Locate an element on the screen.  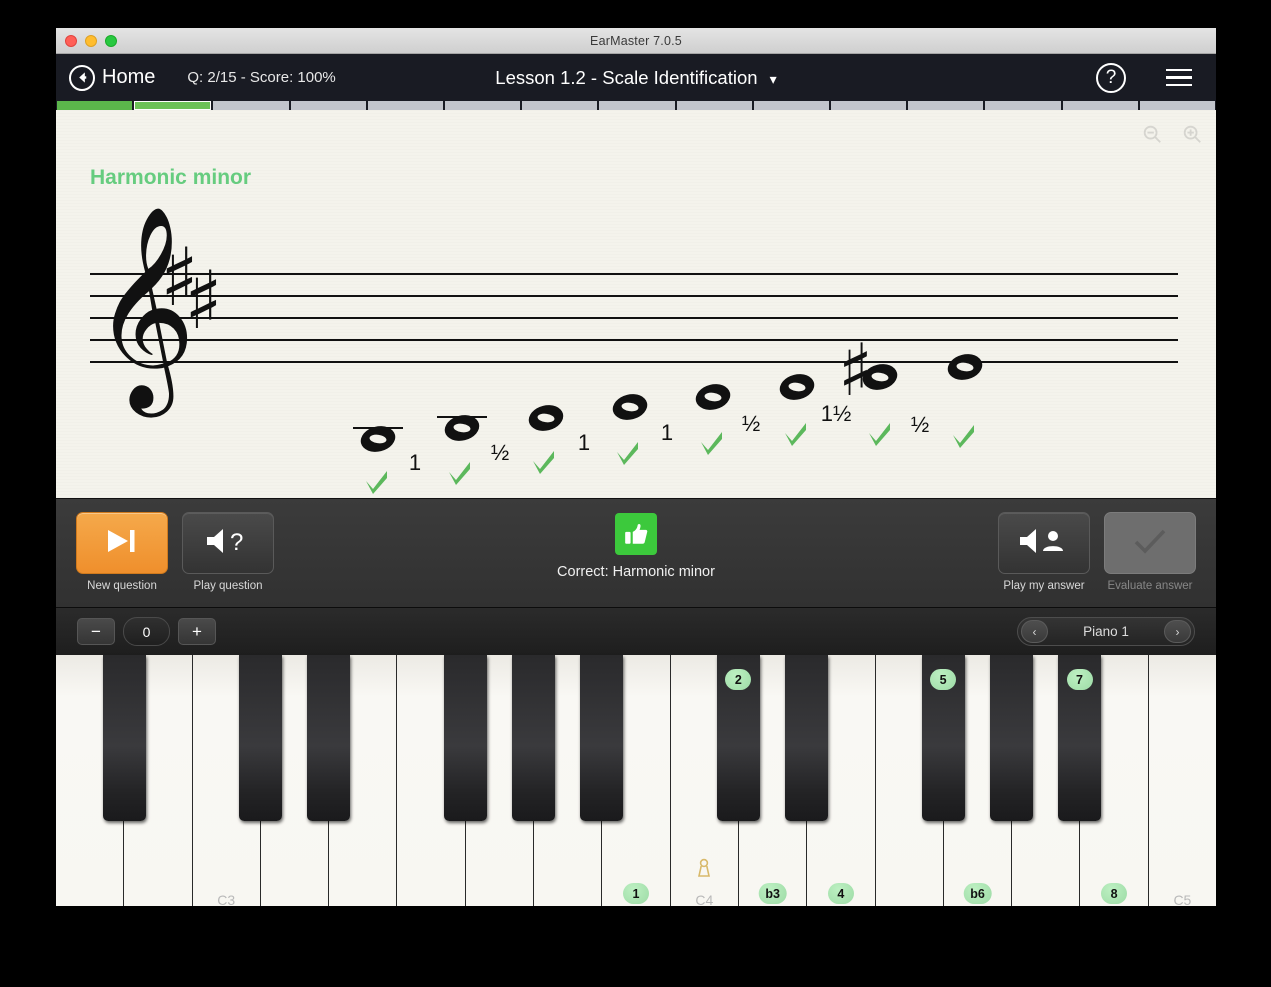
lesson-progress-bar is located at coordinates (636, 105).